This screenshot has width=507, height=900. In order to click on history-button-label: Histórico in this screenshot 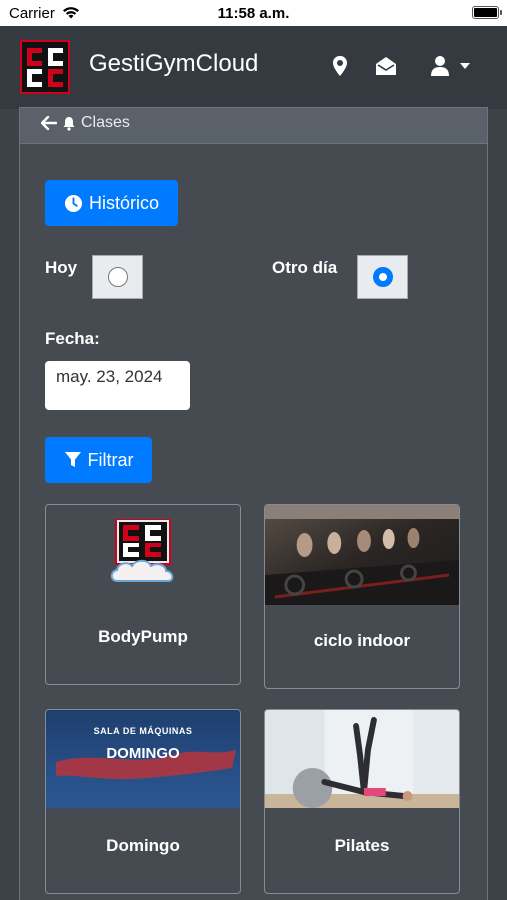, I will do `click(123, 202)`.